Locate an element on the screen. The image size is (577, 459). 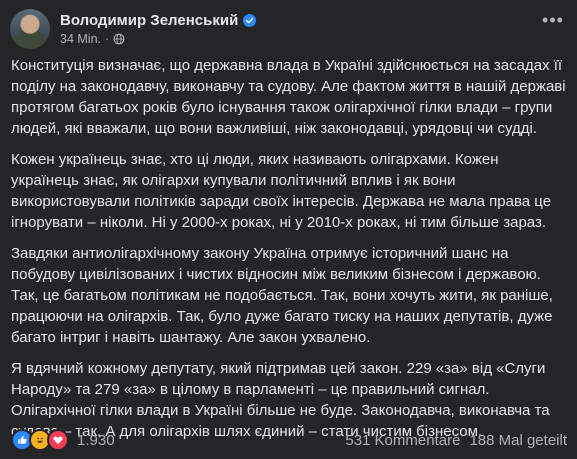
author-name: Володимир Зеленський is located at coordinates (149, 20).